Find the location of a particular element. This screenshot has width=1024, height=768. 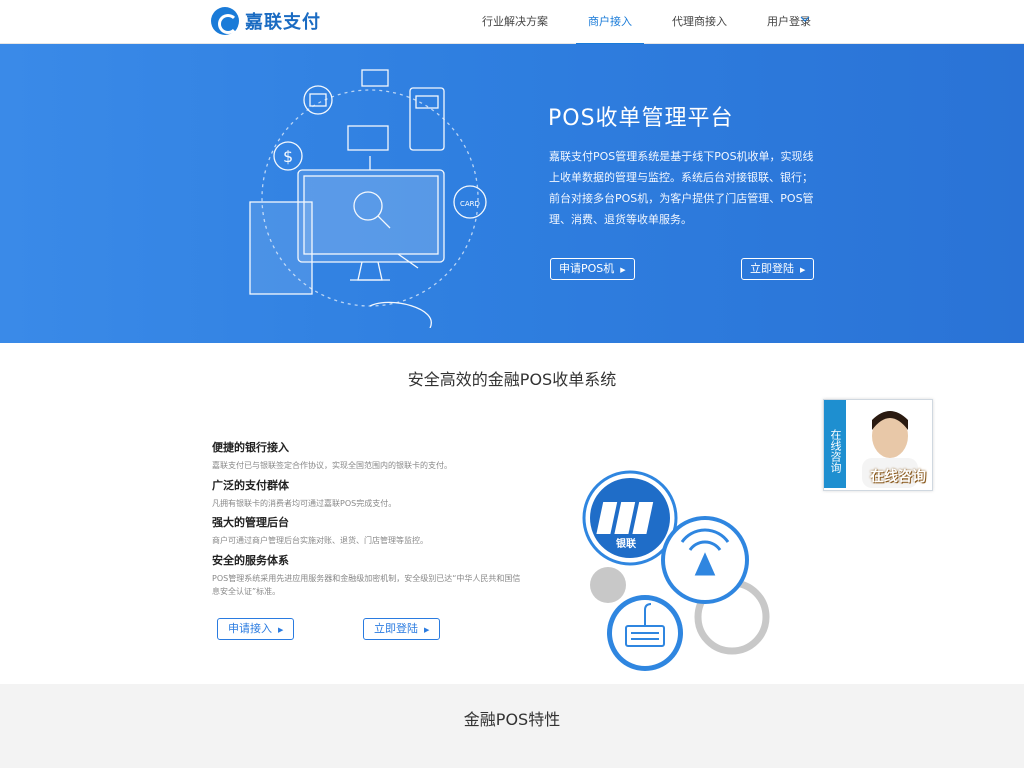

section-title-features: 金融POS特性 is located at coordinates (512, 719).